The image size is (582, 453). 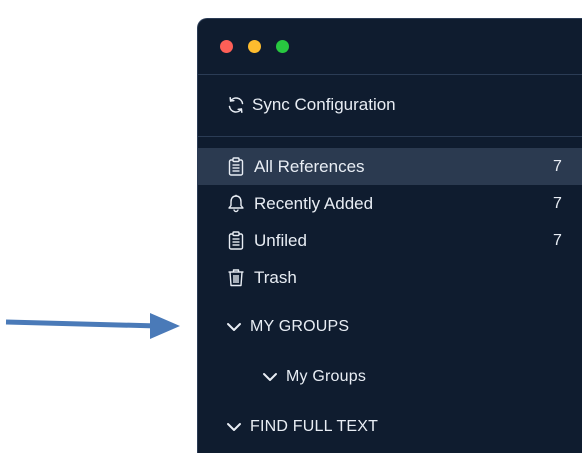 What do you see at coordinates (390, 240) in the screenshot?
I see `library-item-unfiled: Unfiled 7` at bounding box center [390, 240].